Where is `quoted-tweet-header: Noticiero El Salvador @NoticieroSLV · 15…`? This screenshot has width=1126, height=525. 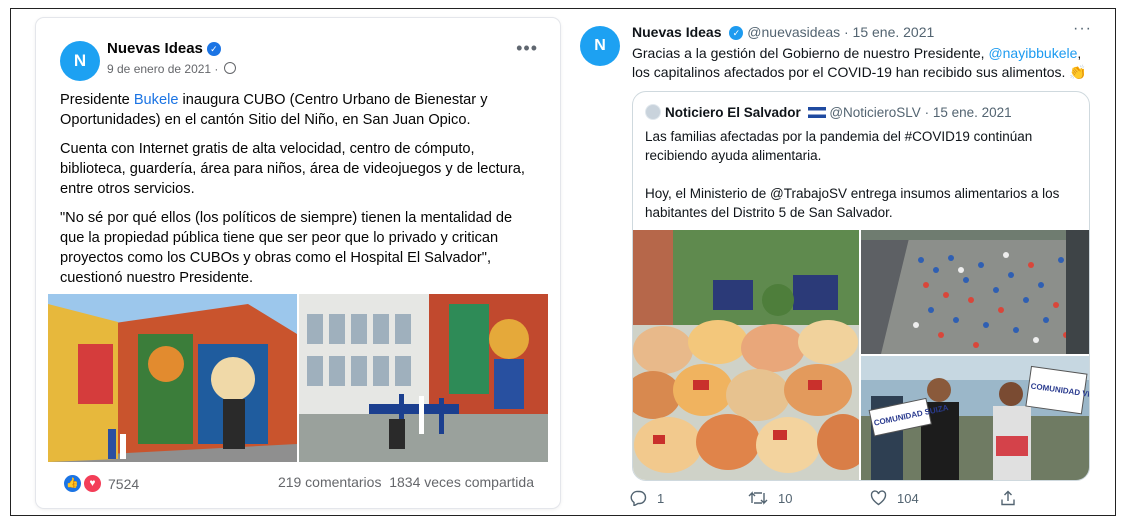
quoted-tweet-header: Noticiero El Salvador @NoticieroSLV · 15… is located at coordinates (828, 112).